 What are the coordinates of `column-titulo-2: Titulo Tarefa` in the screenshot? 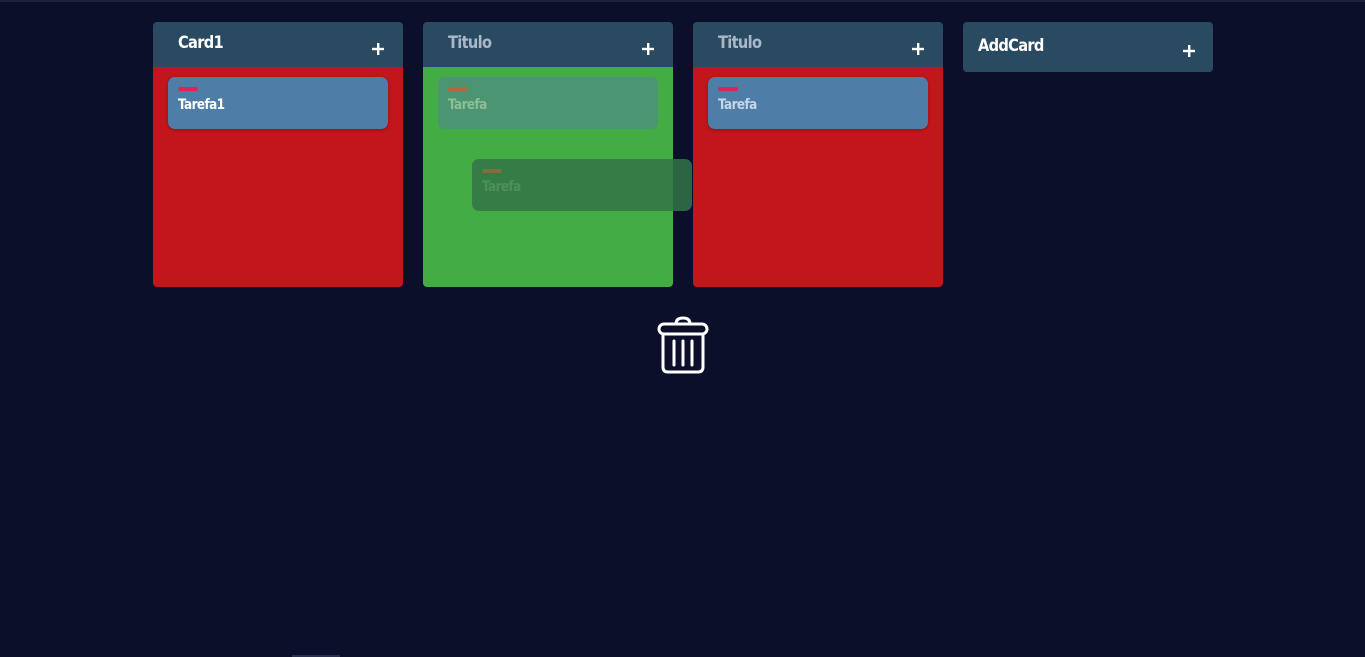 It's located at (818, 154).